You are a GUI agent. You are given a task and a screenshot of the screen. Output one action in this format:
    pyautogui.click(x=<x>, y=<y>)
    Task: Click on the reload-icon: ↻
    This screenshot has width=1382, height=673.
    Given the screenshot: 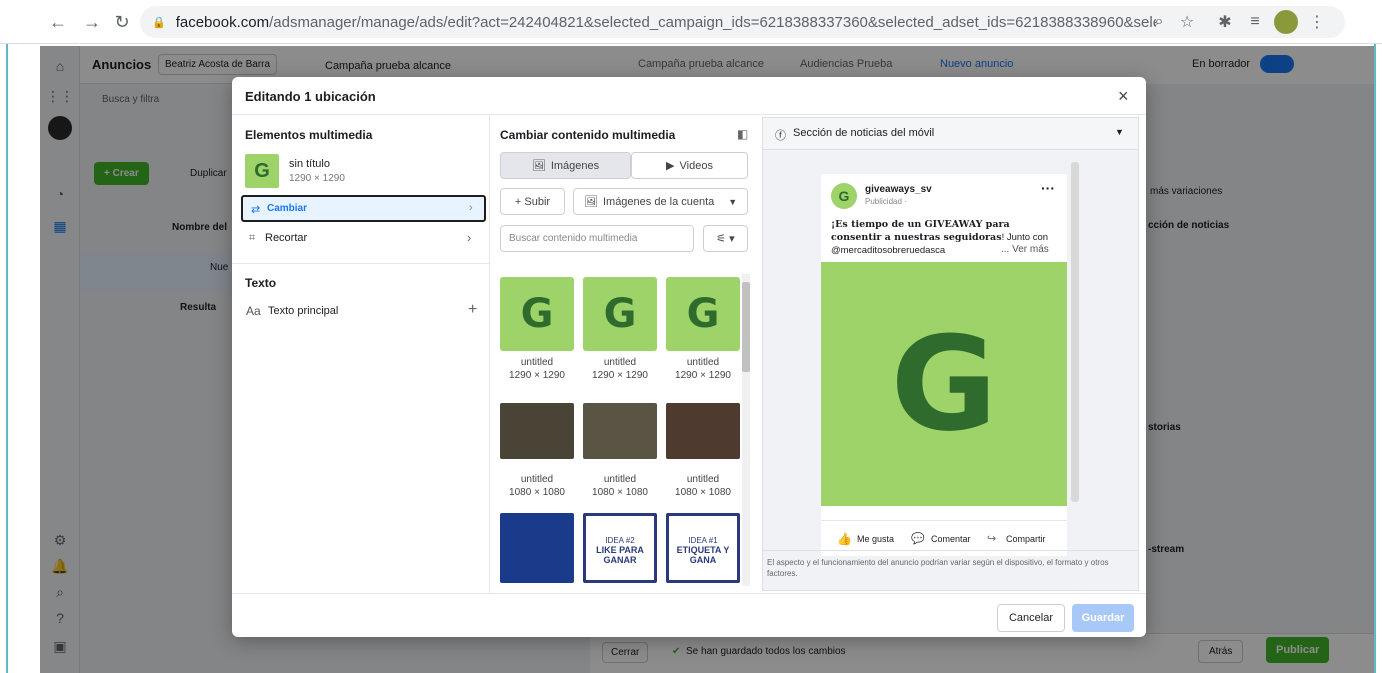 What is the action you would take?
    pyautogui.click(x=122, y=22)
    